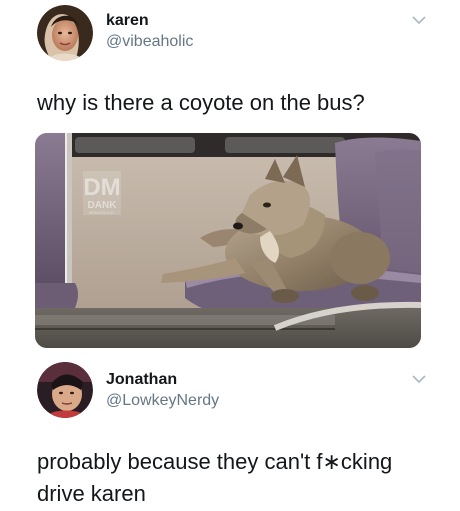  What do you see at coordinates (149, 42) in the screenshot?
I see `author-handle: @vibeaholic` at bounding box center [149, 42].